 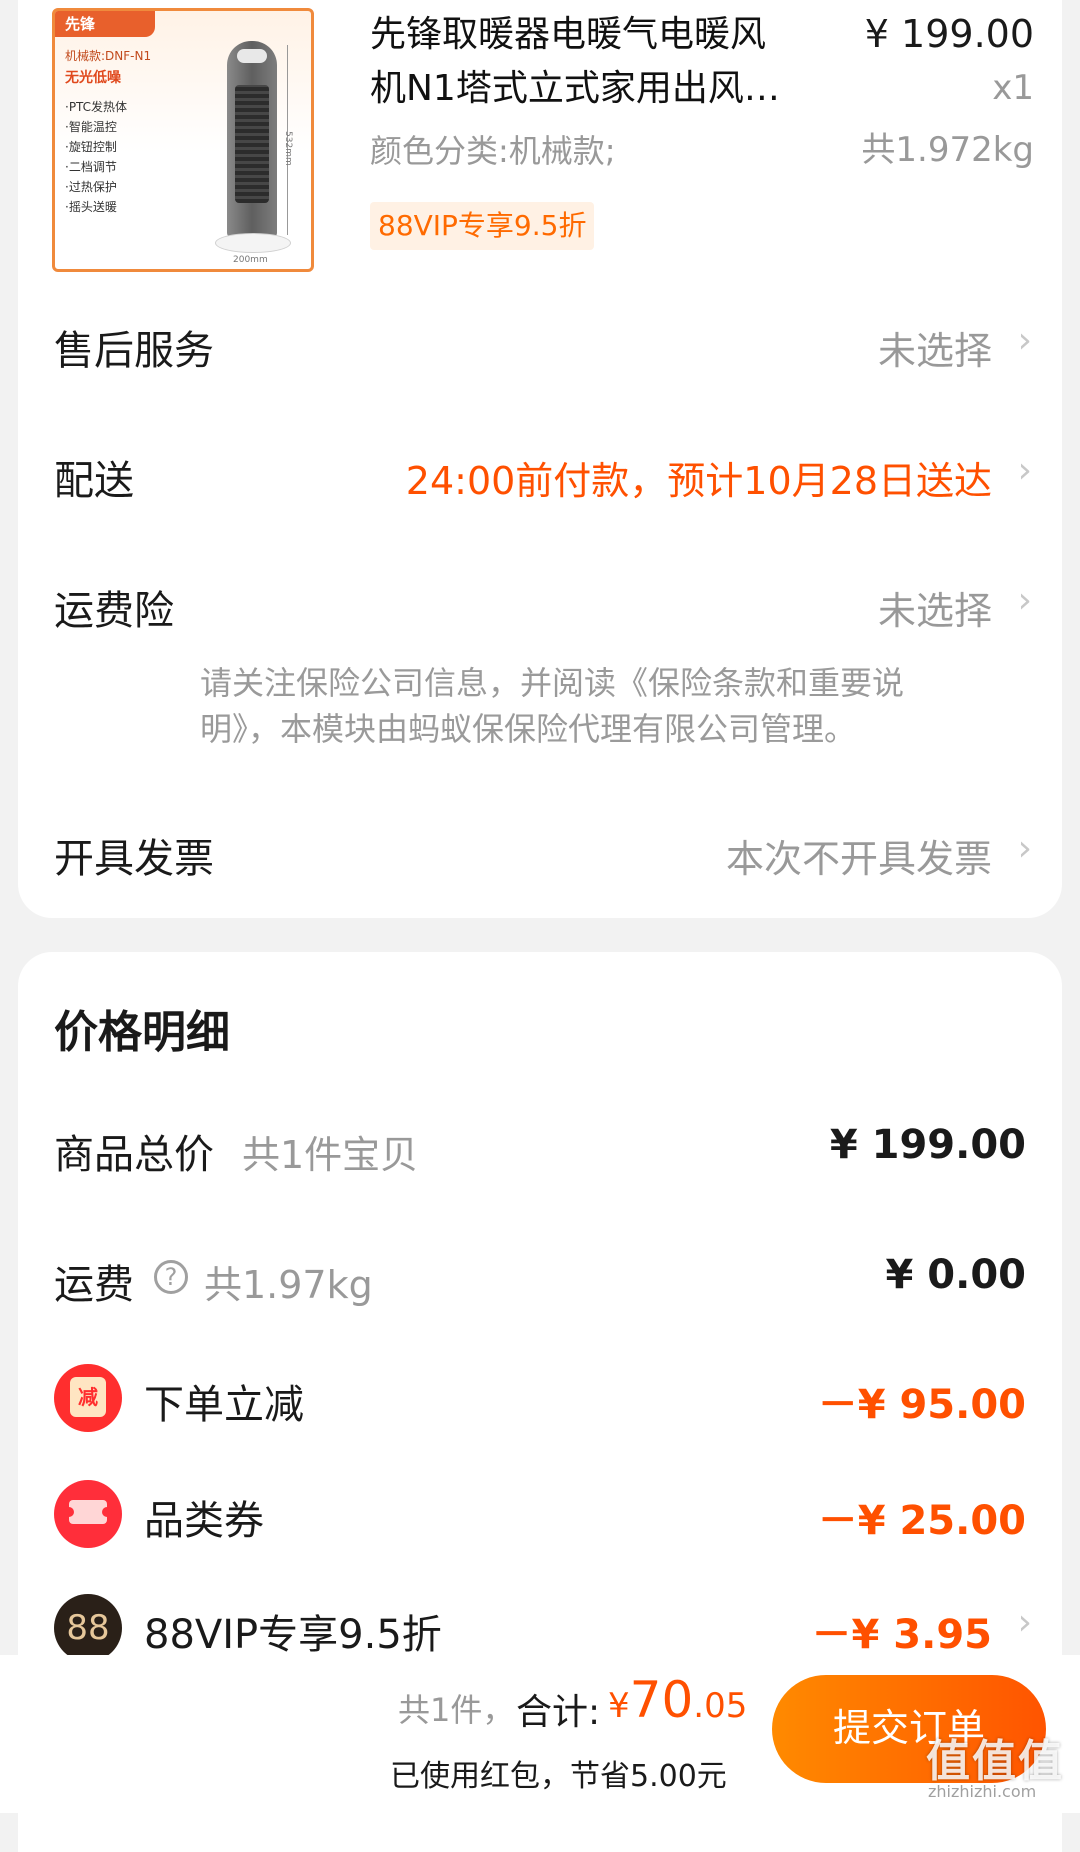 What do you see at coordinates (456, 1710) in the screenshot?
I see `item-count: 共1件，` at bounding box center [456, 1710].